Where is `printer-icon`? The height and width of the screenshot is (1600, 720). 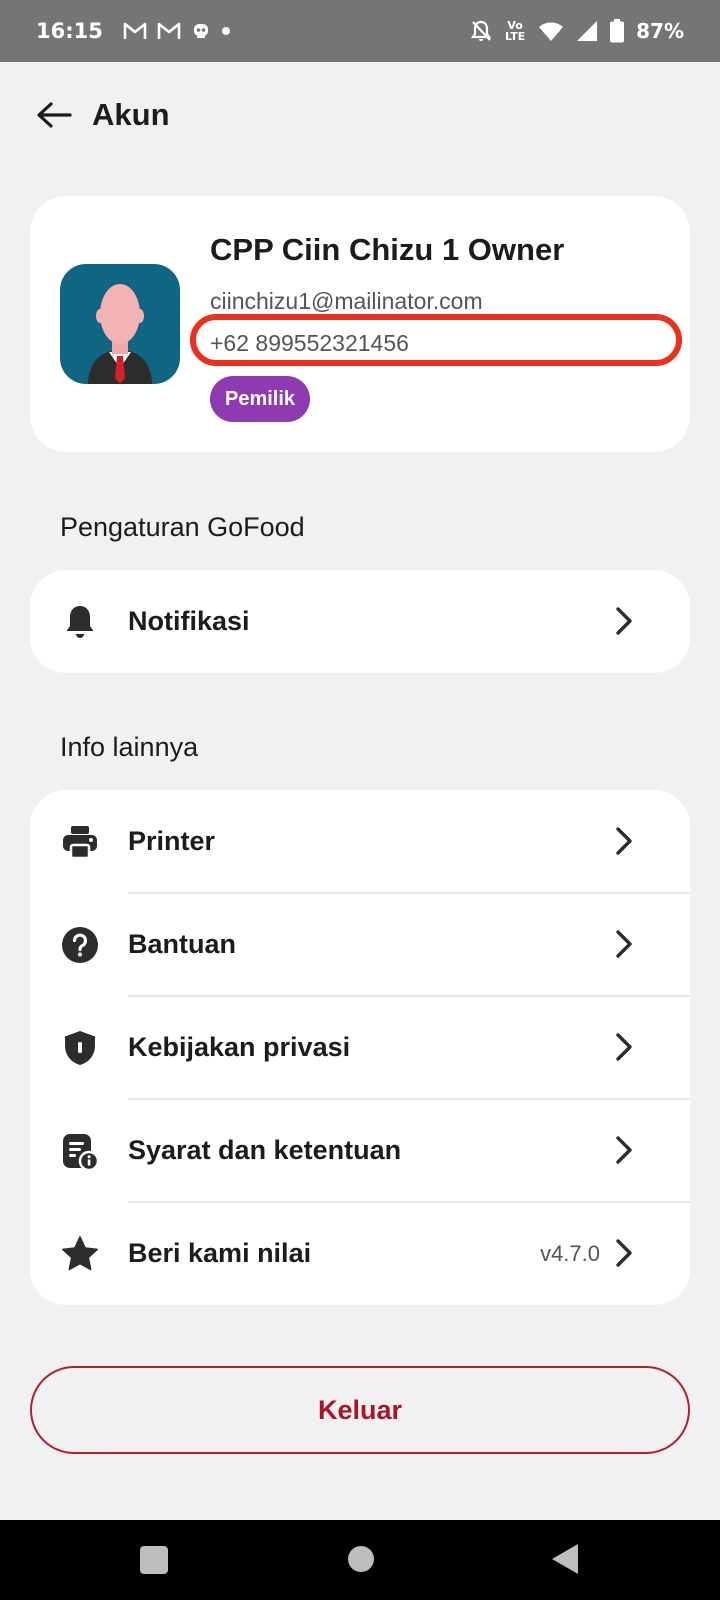
printer-icon is located at coordinates (80, 843).